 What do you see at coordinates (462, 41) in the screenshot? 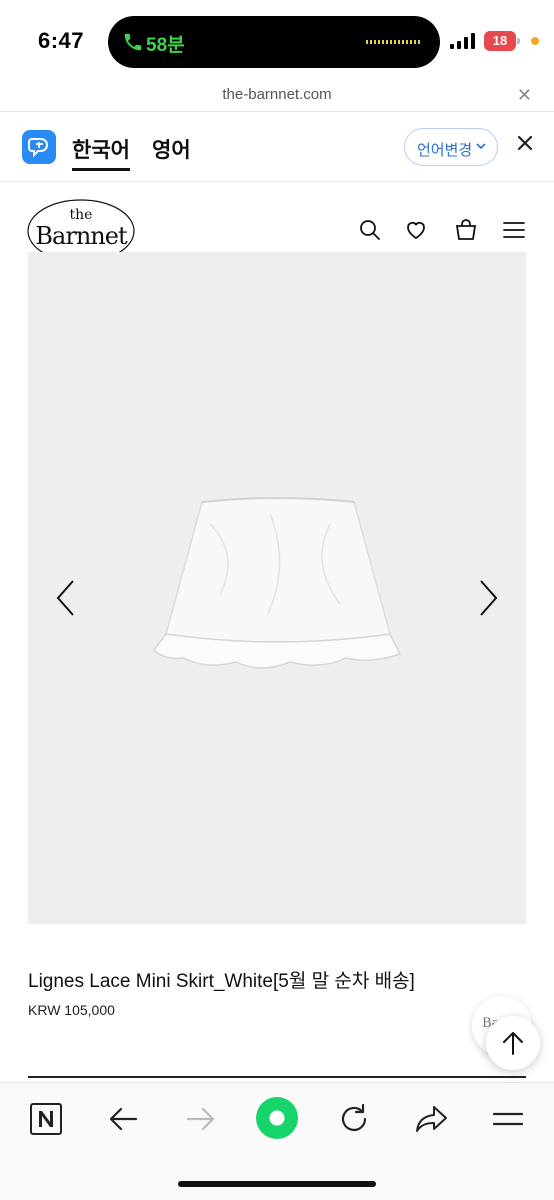
I see `signal-icon` at bounding box center [462, 41].